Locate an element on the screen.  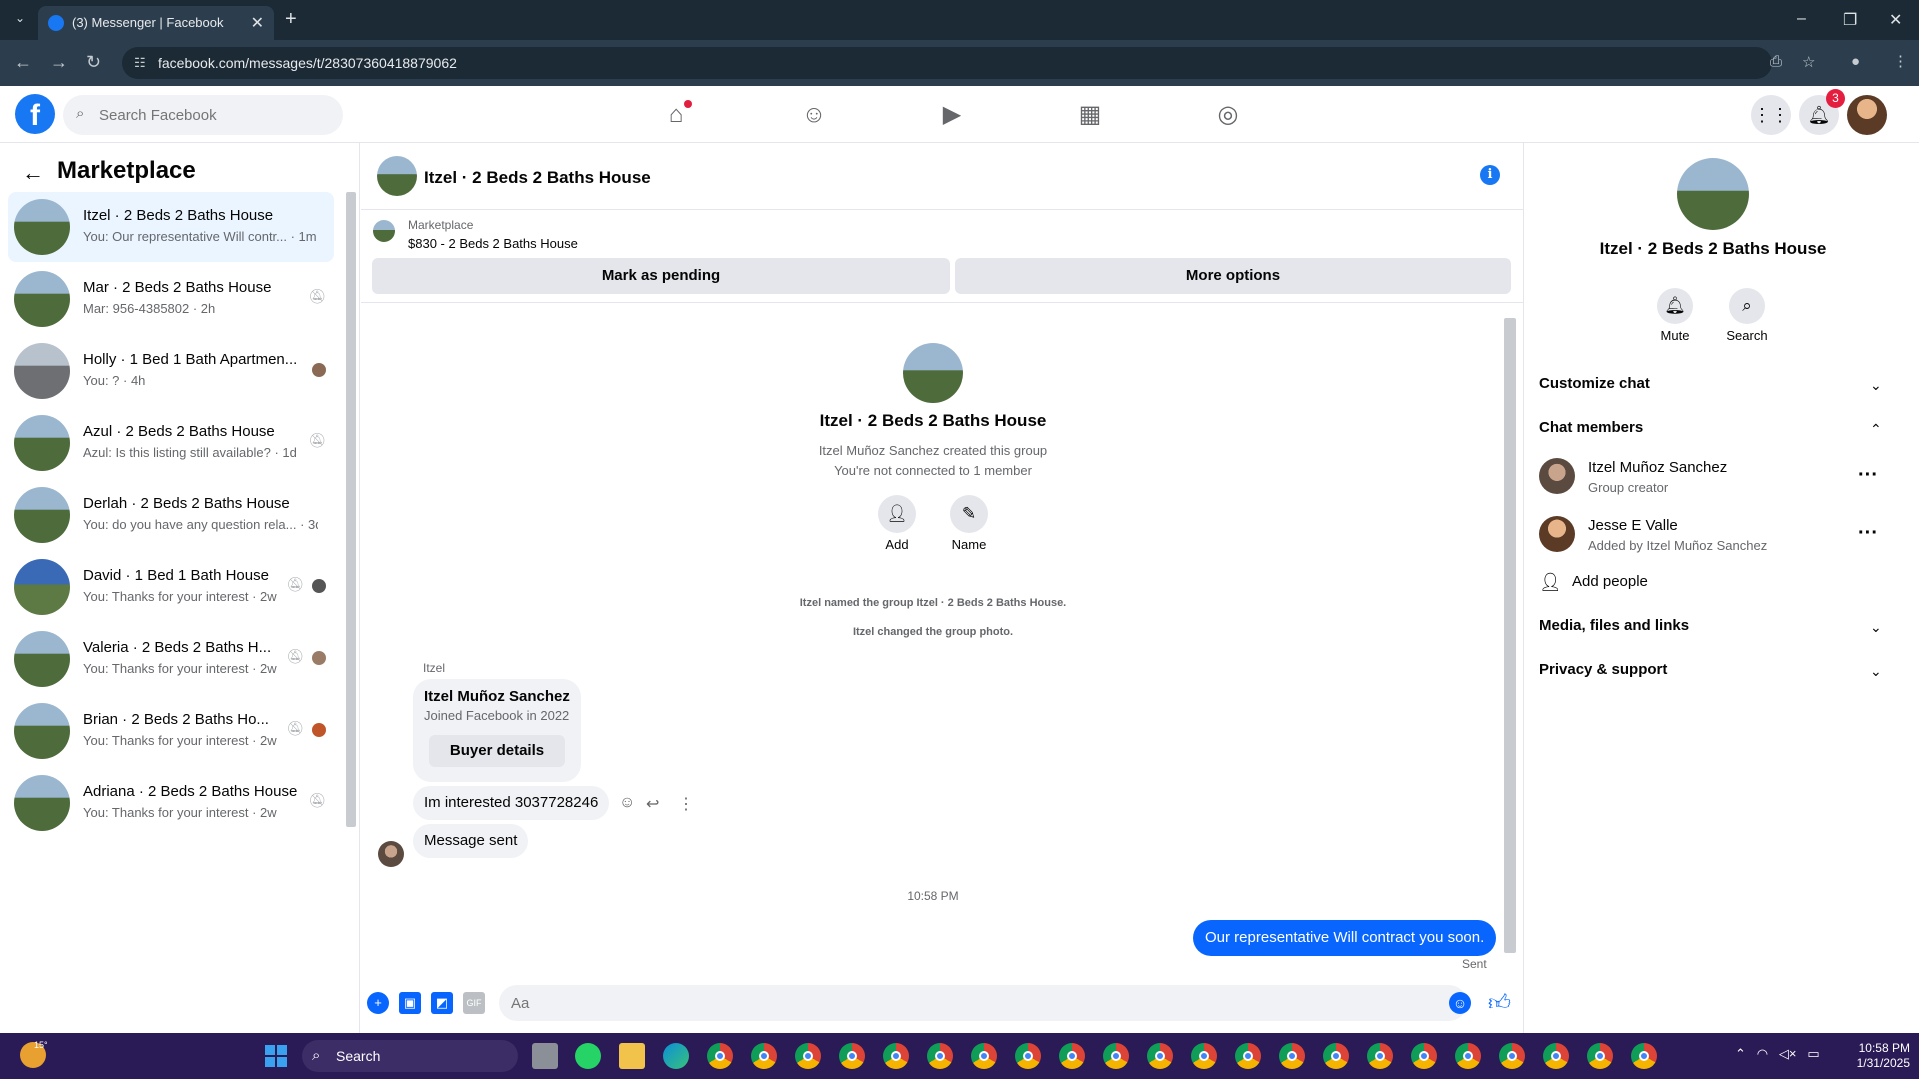
marketplace-icon: ▦ is located at coordinates (1090, 115).